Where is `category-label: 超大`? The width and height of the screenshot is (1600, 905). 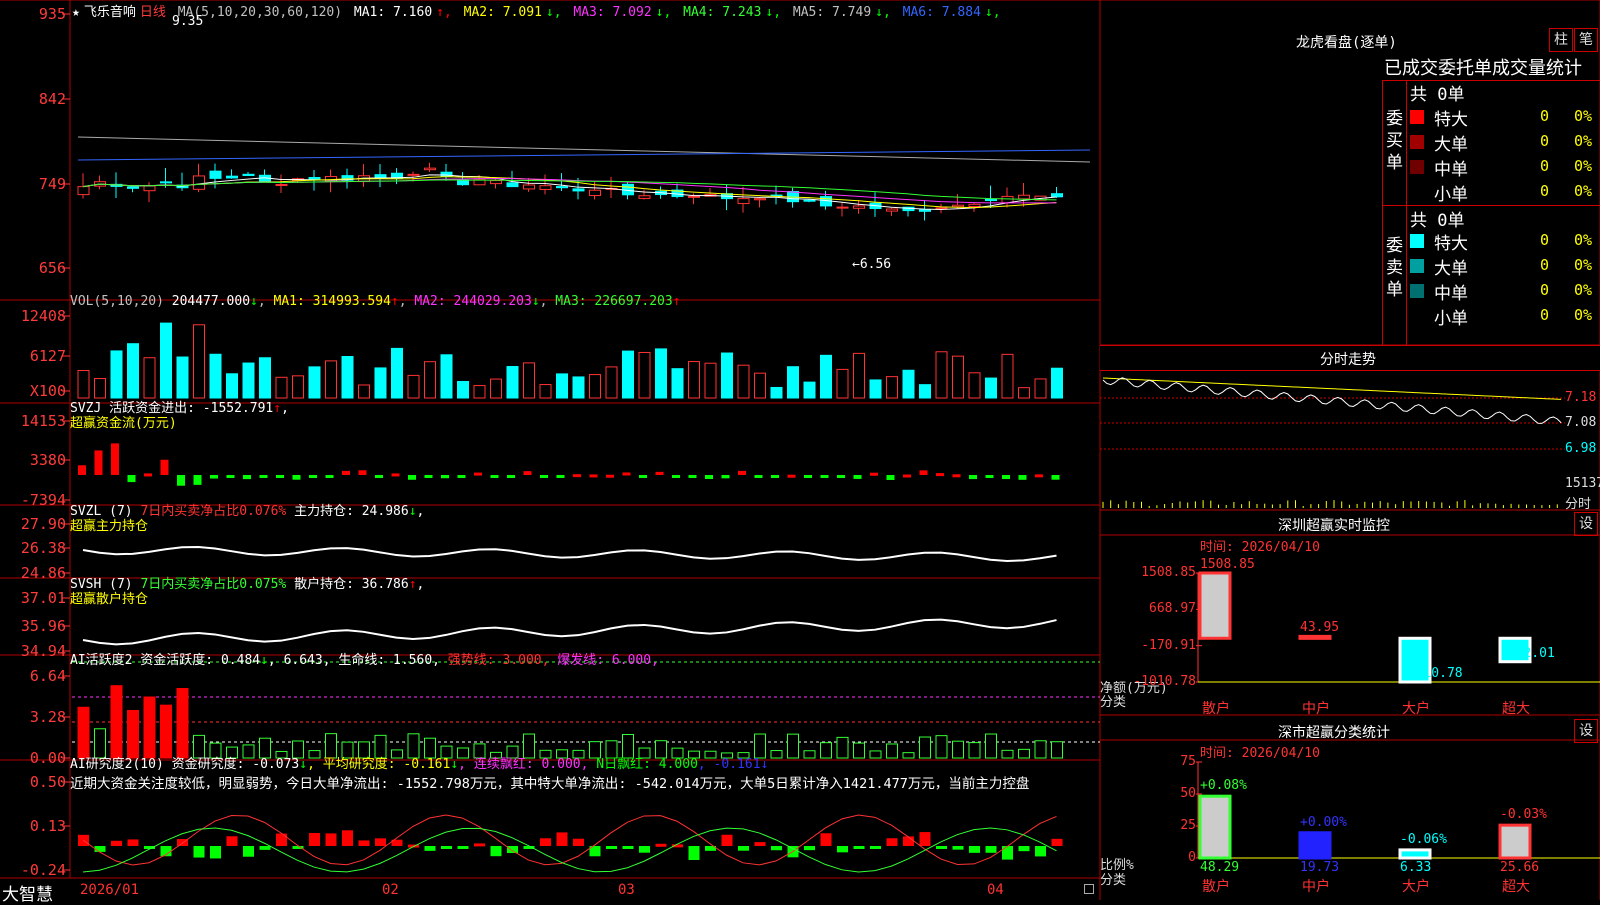 category-label: 超大 is located at coordinates (1516, 887).